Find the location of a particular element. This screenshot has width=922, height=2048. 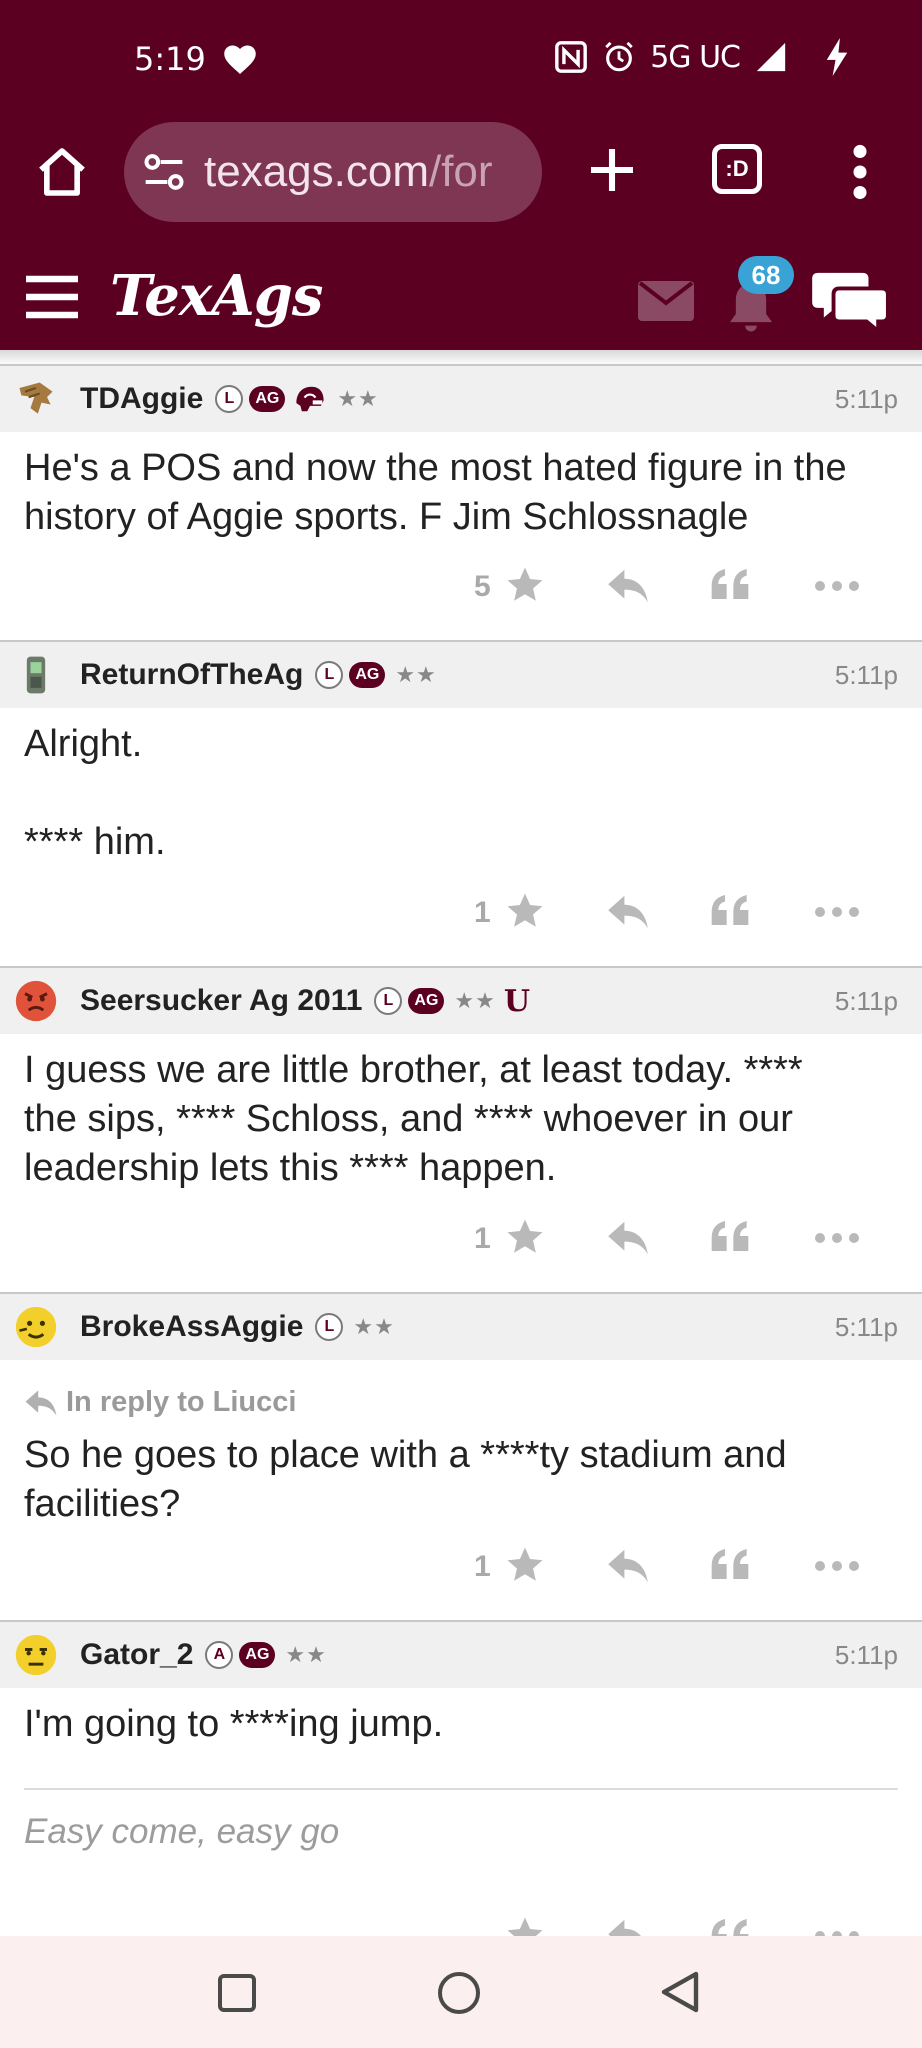

username: Seersucker Ag 2011 is located at coordinates (221, 1001).